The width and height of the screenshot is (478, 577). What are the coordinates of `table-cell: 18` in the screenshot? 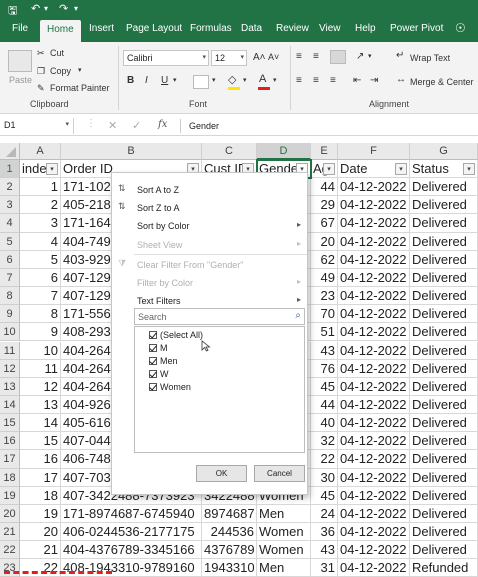 It's located at (40, 495).